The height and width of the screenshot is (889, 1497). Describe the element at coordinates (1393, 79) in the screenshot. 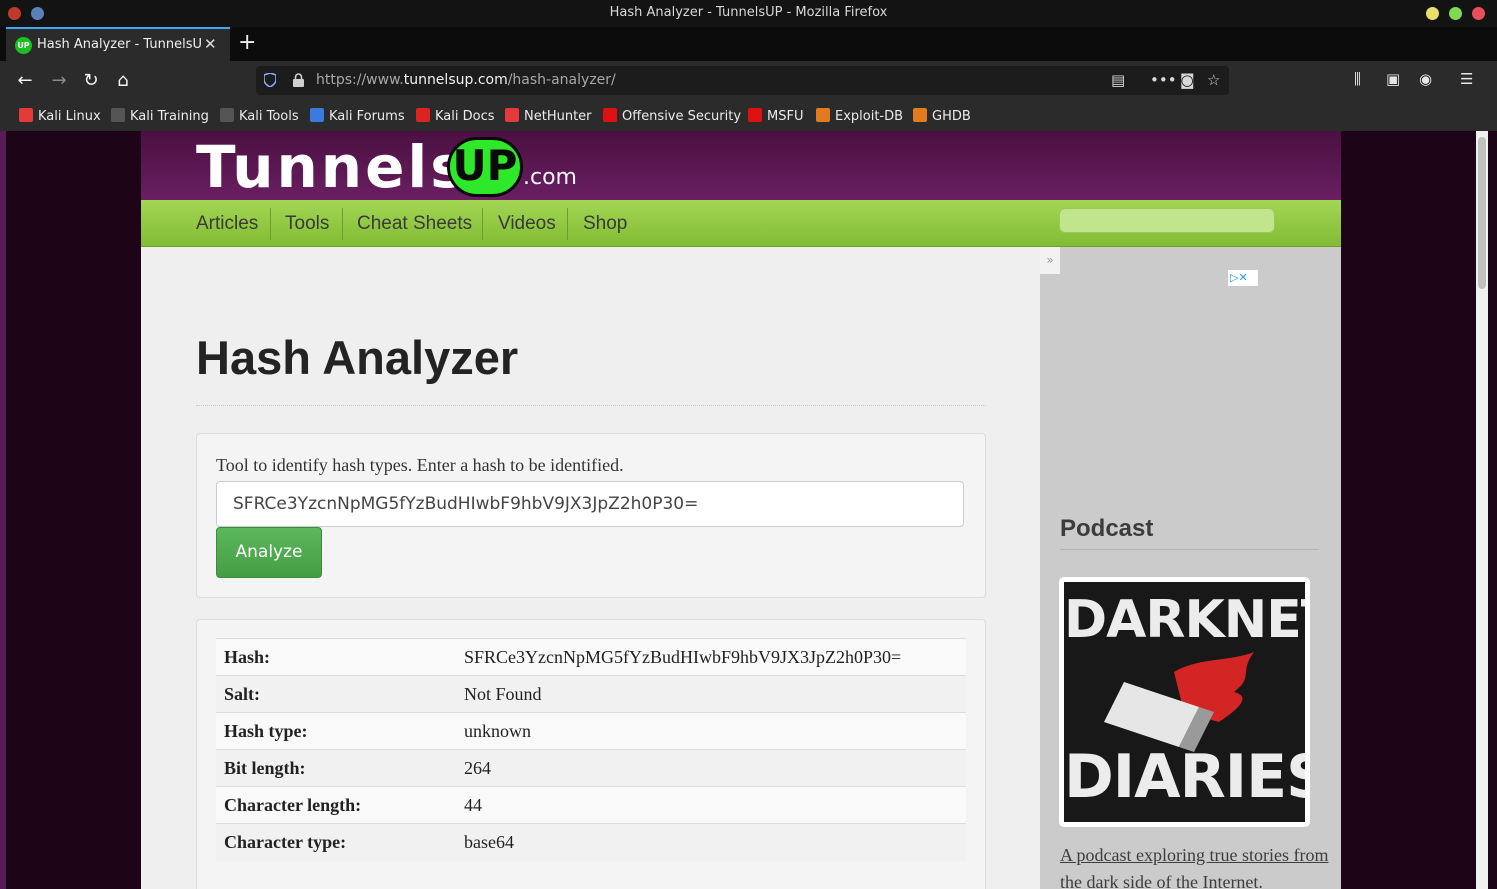

I see `sidebar-toggle-icon: ▣` at that location.